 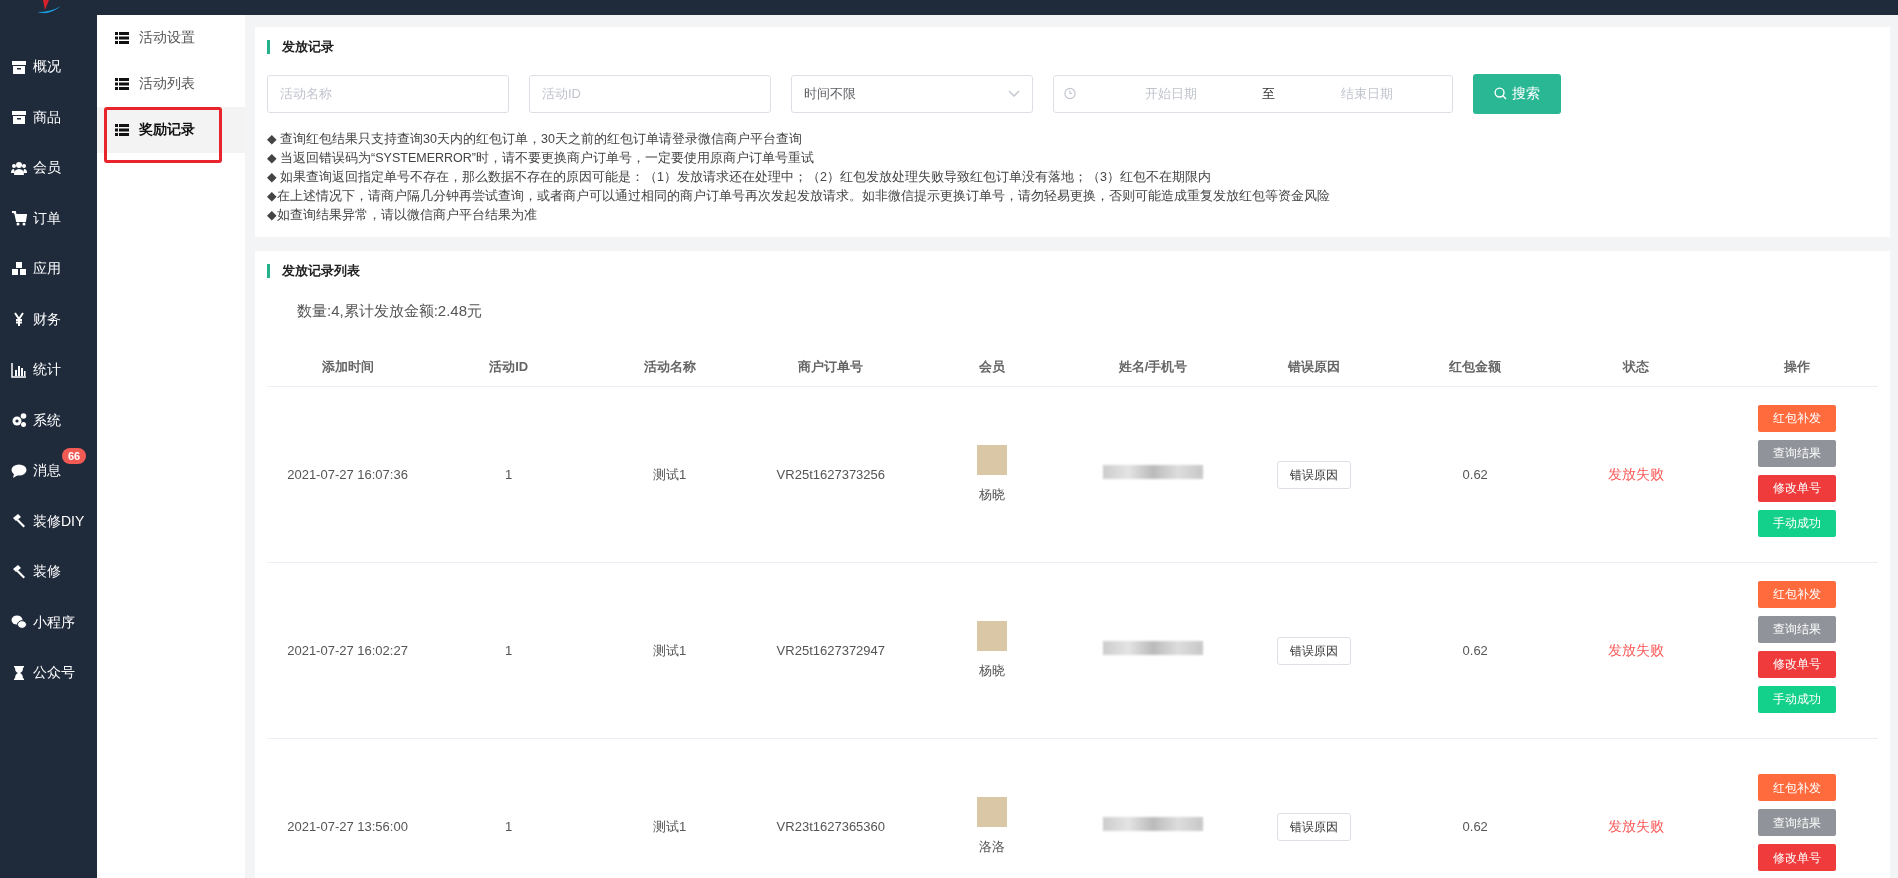 I want to click on cubes-icon, so click(x=19, y=268).